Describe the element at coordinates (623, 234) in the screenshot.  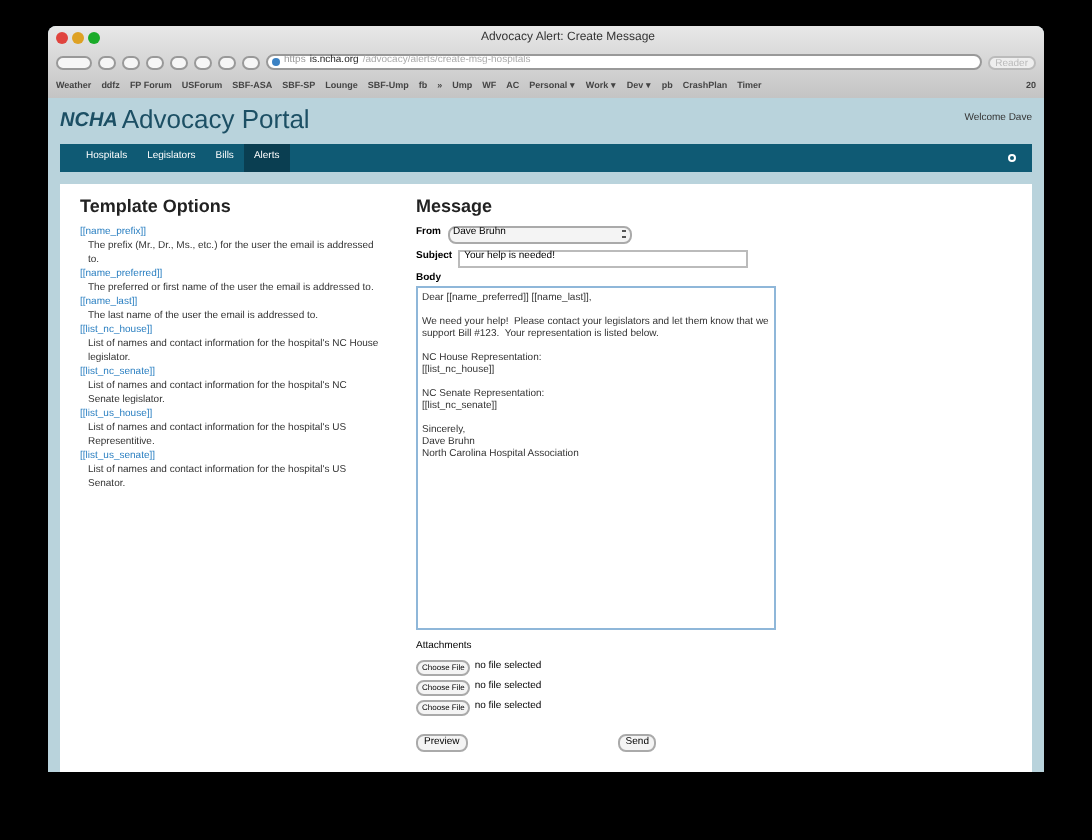
I see `select-arrows-icon` at that location.